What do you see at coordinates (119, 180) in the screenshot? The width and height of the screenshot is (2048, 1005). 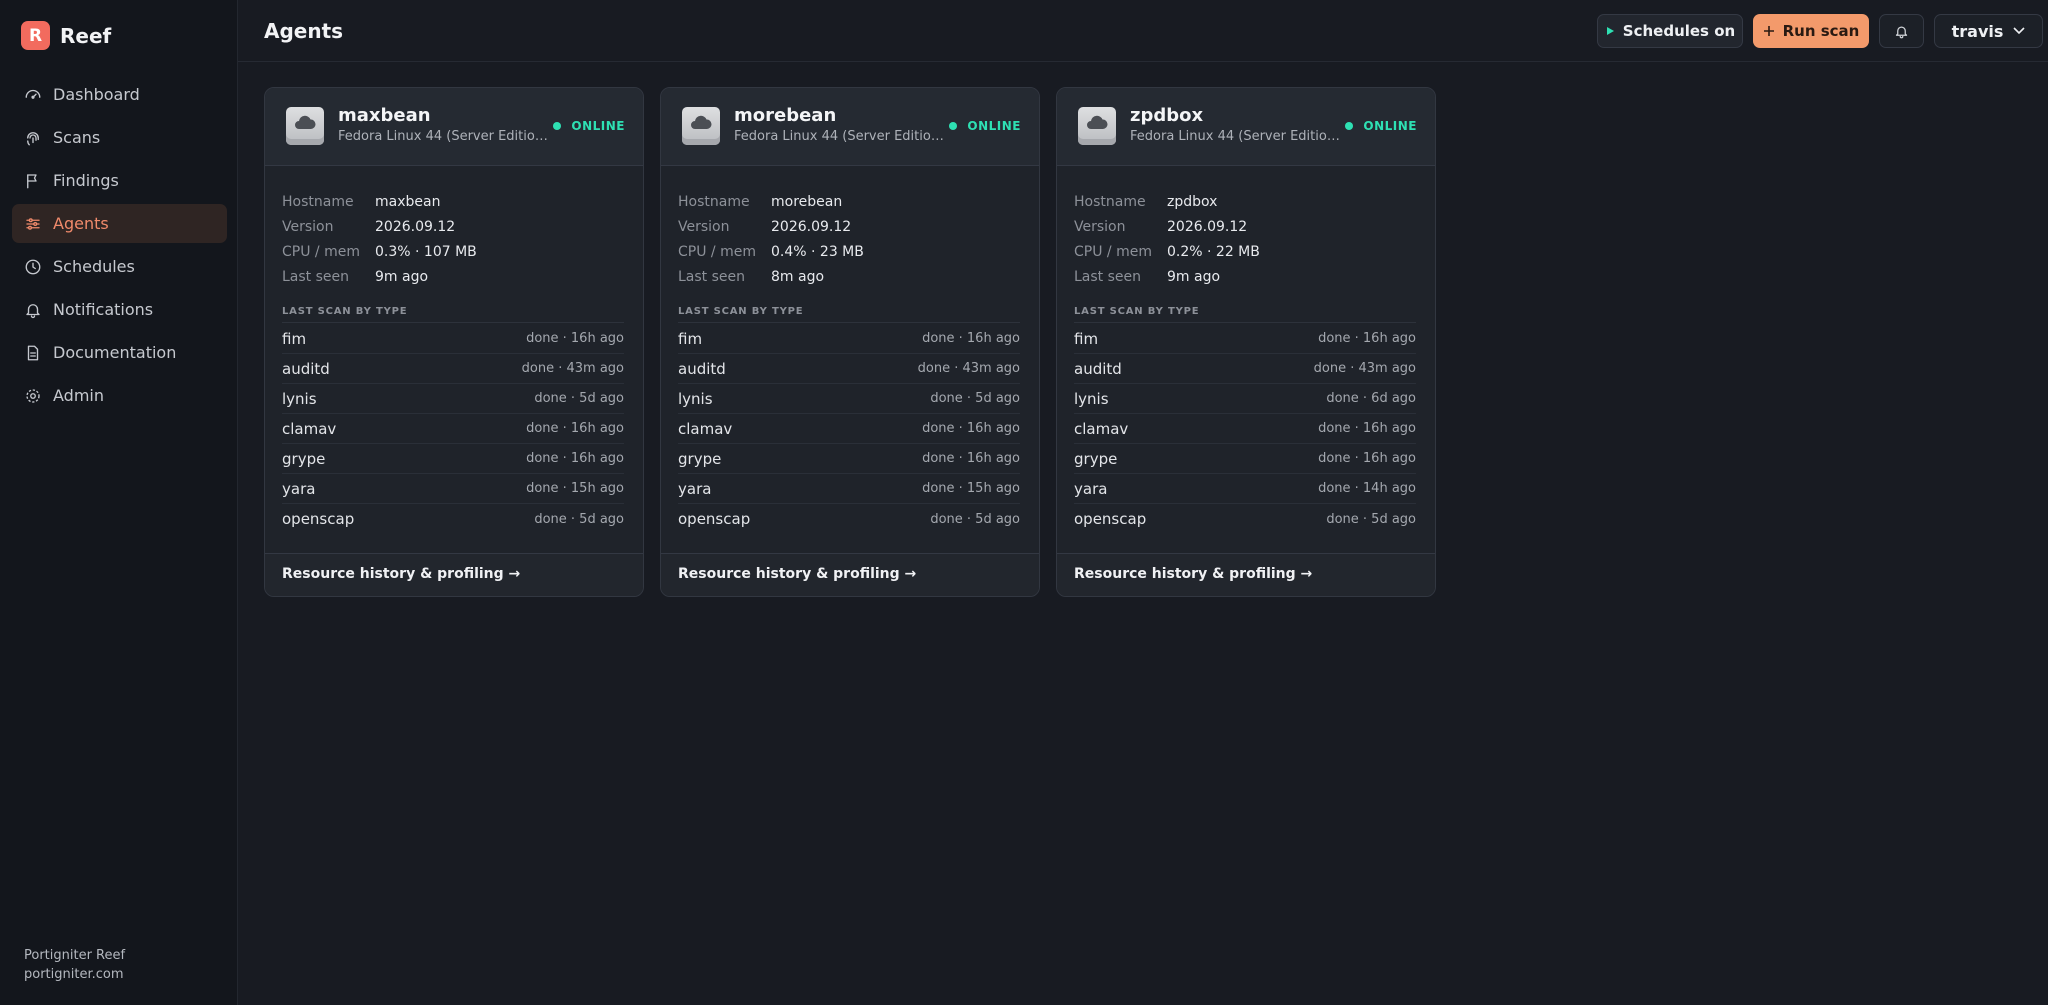 I see `sidebar-item-findings: Findings` at bounding box center [119, 180].